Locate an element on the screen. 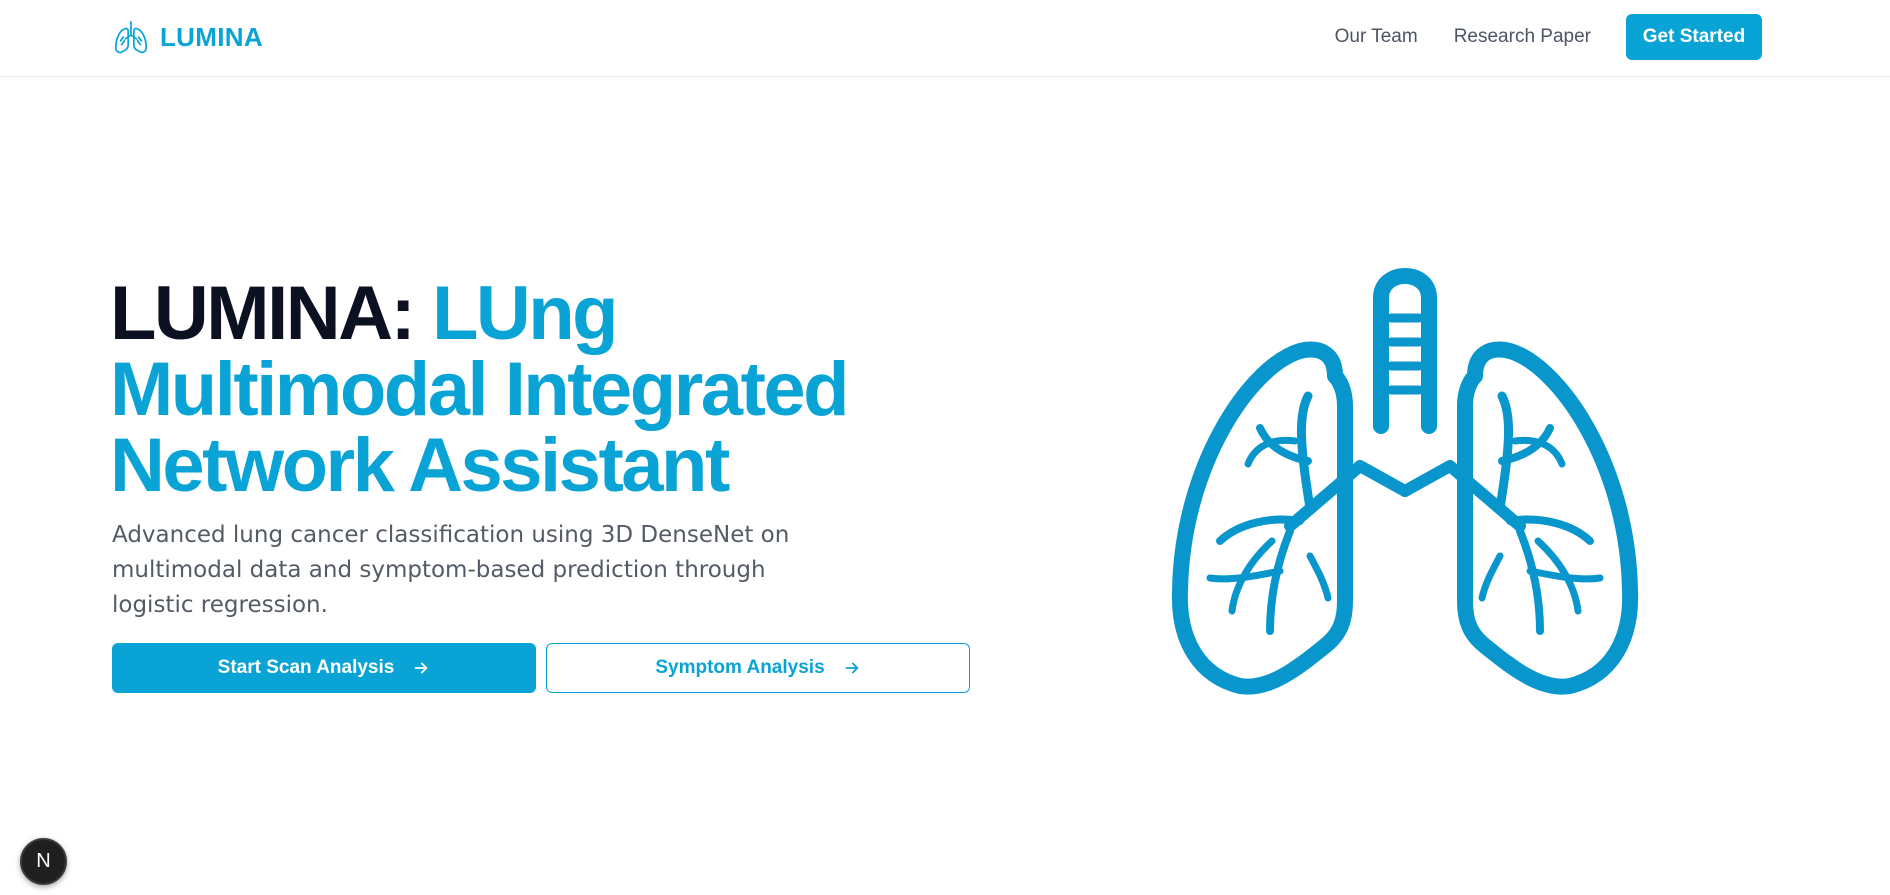 The height and width of the screenshot is (895, 1890). nav-our-team: Our Team is located at coordinates (1376, 37).